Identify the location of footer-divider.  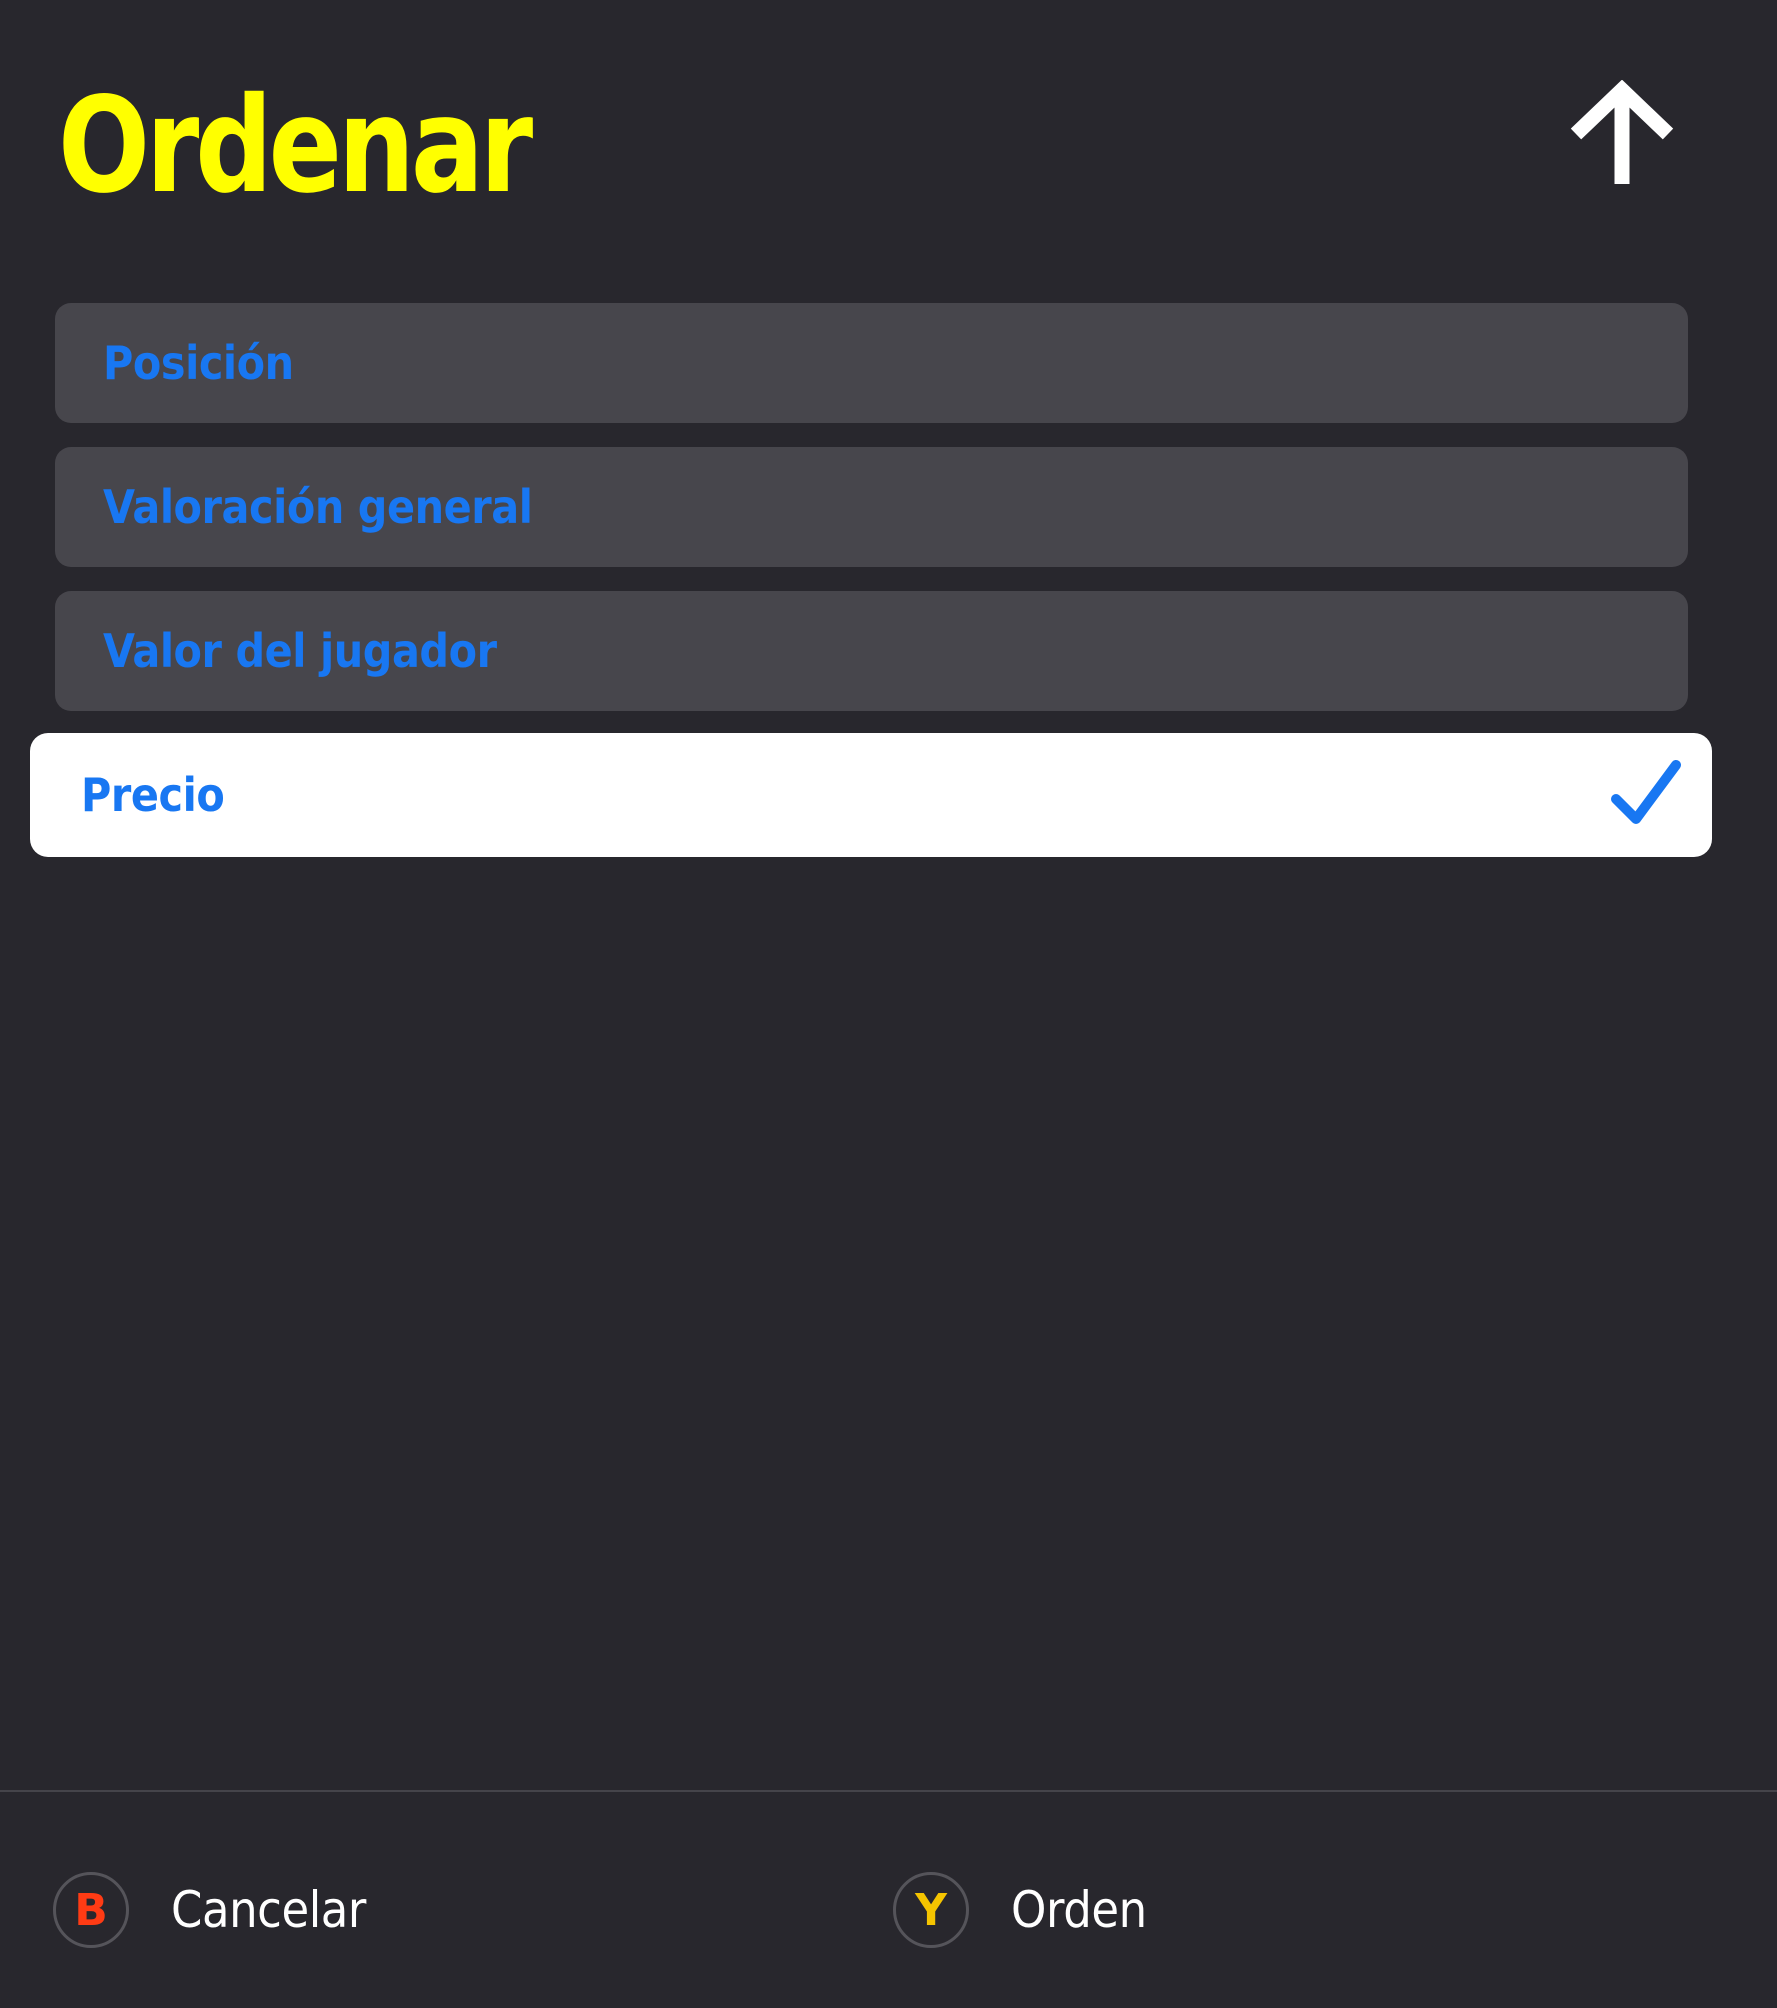
(888, 1791).